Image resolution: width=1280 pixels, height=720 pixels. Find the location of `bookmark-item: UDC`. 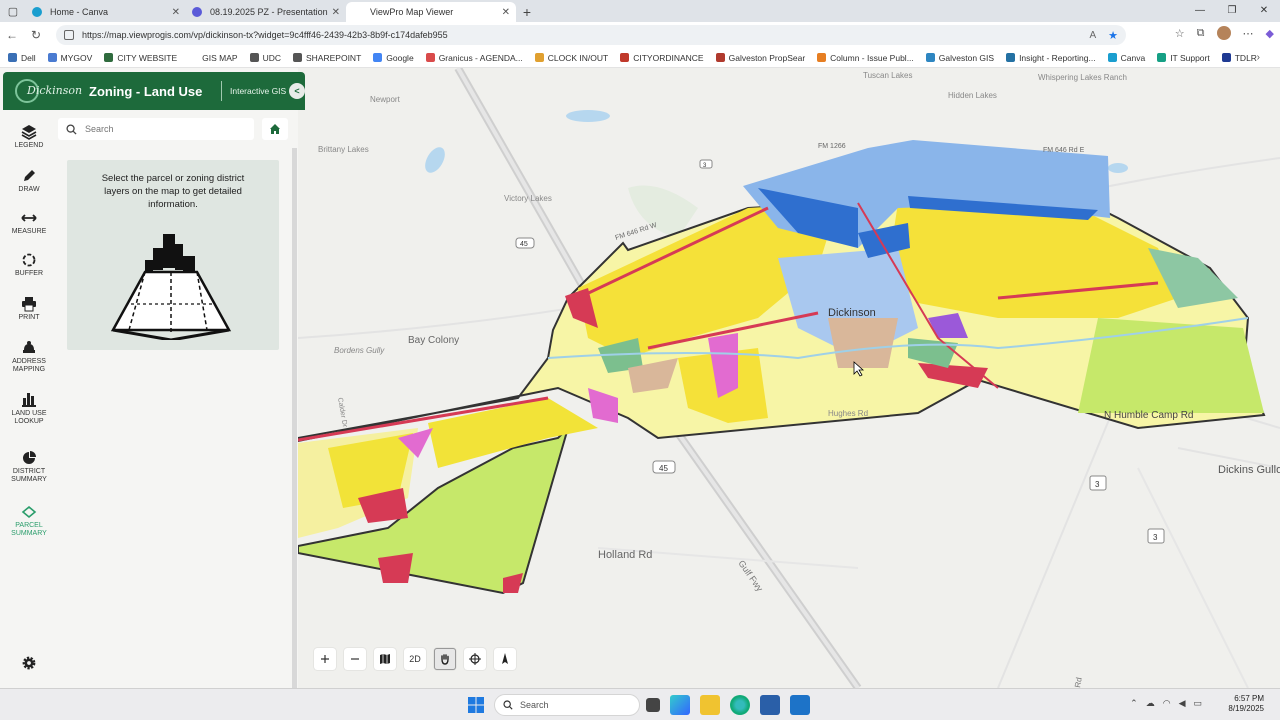

bookmark-item: UDC is located at coordinates (265, 58).